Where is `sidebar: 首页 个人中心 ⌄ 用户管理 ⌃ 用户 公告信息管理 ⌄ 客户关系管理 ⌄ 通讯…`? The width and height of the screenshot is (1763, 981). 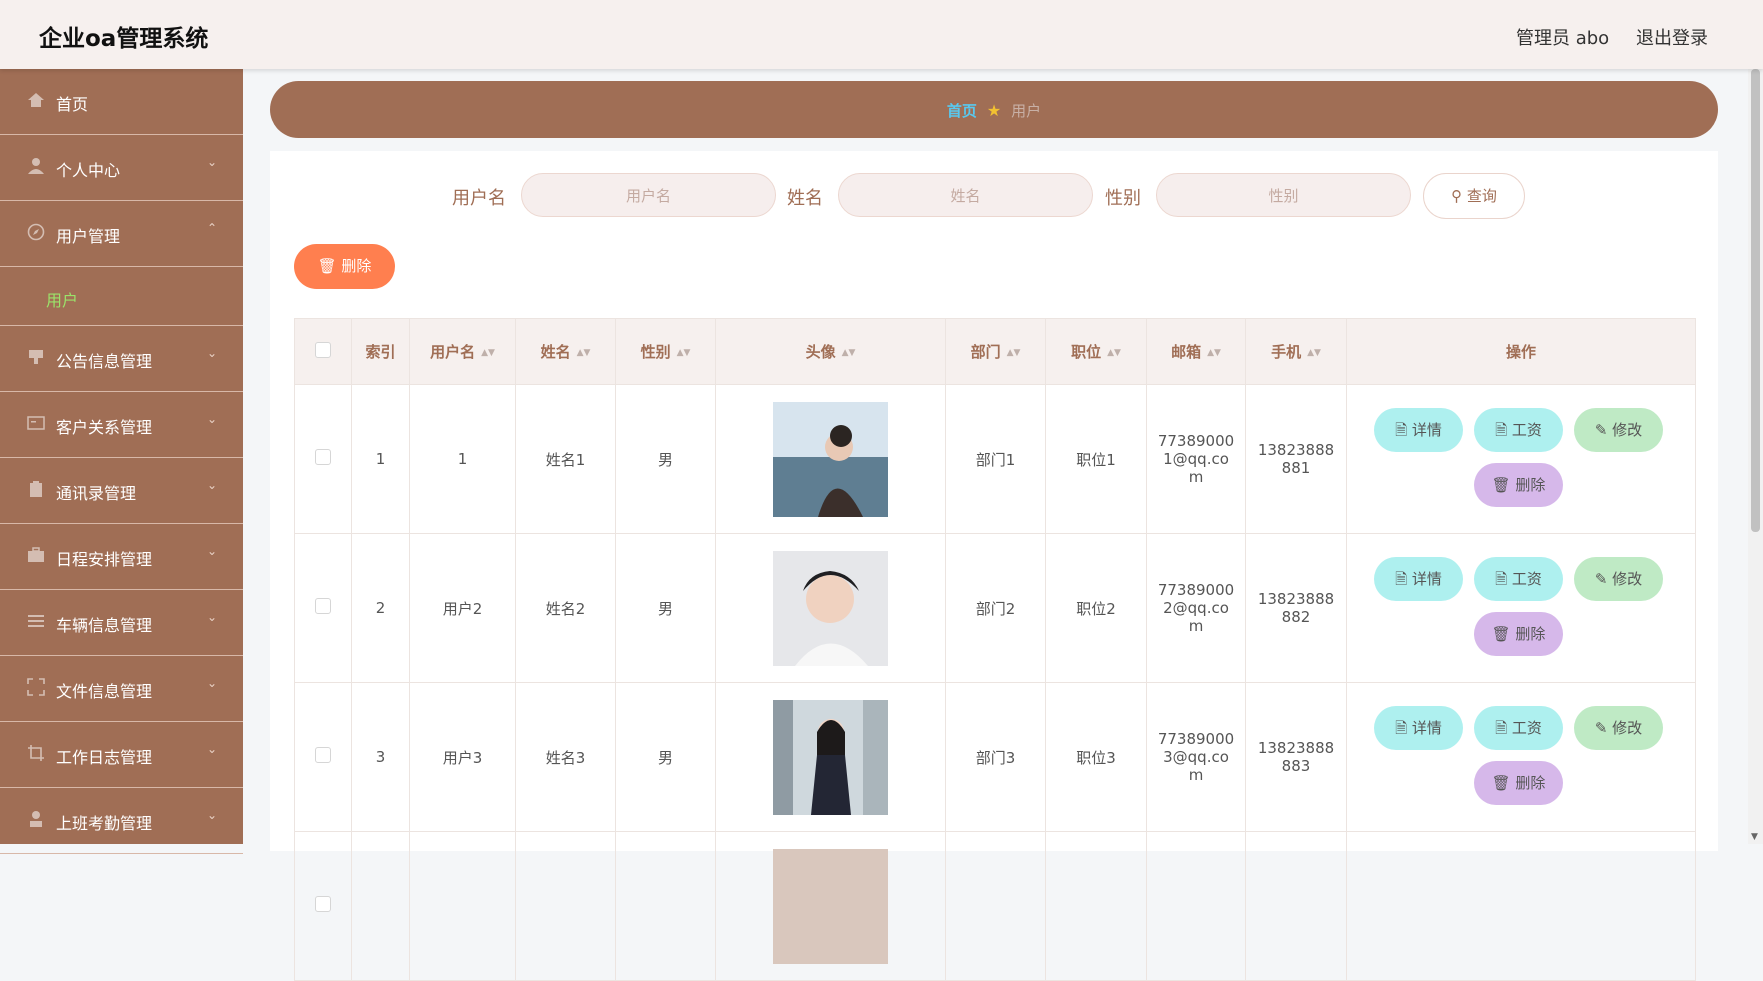
sidebar: 首页 个人中心 ⌄ 用户管理 ⌃ 用户 公告信息管理 ⌄ 客户关系管理 ⌄ 通讯… is located at coordinates (121, 461).